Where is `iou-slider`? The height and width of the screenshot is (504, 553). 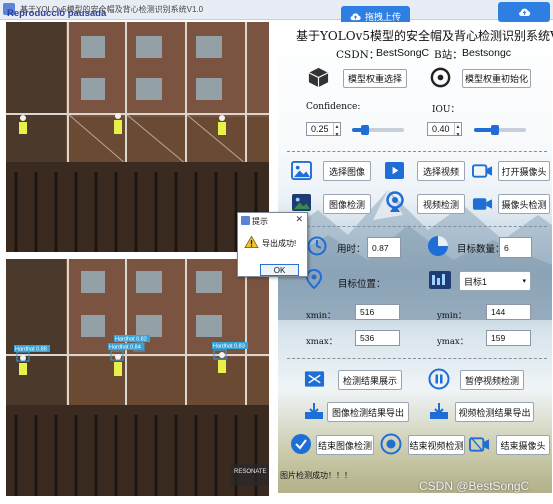 iou-slider is located at coordinates (500, 130).